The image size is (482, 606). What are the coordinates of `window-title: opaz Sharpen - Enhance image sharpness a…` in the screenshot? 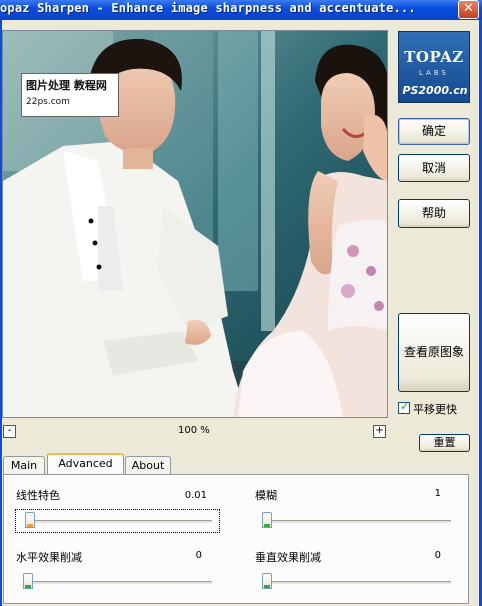 It's located at (208, 8).